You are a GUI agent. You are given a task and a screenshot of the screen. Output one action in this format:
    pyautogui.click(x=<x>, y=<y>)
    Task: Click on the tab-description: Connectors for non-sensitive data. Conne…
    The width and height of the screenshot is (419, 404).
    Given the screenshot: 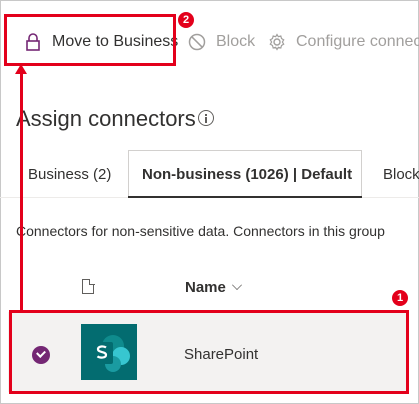 What is the action you would take?
    pyautogui.click(x=200, y=231)
    